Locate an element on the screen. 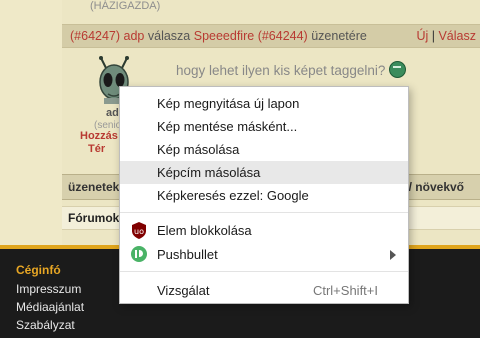 Image resolution: width=480 pixels, height=338 pixels. user-posts-link: Hozzás is located at coordinates (99, 136).